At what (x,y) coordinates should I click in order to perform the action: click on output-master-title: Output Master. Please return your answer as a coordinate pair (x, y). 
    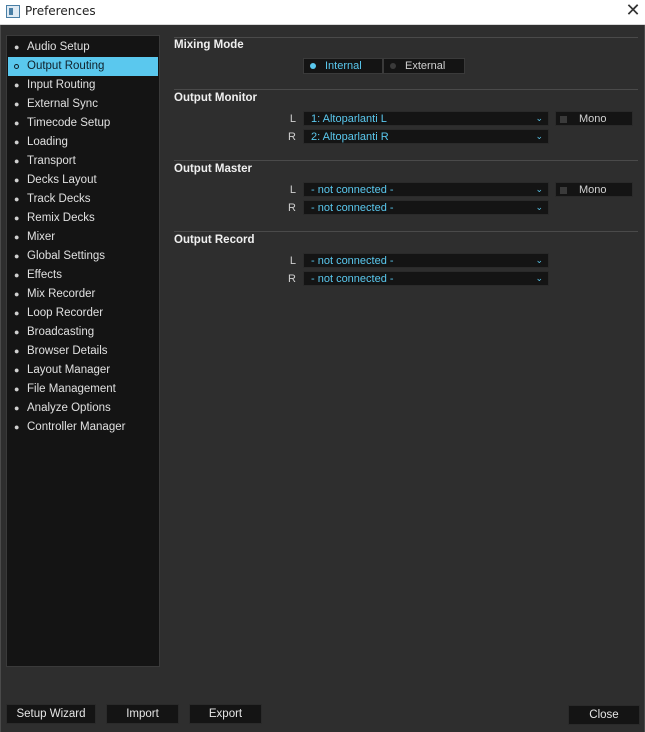
    Looking at the image, I should click on (213, 169).